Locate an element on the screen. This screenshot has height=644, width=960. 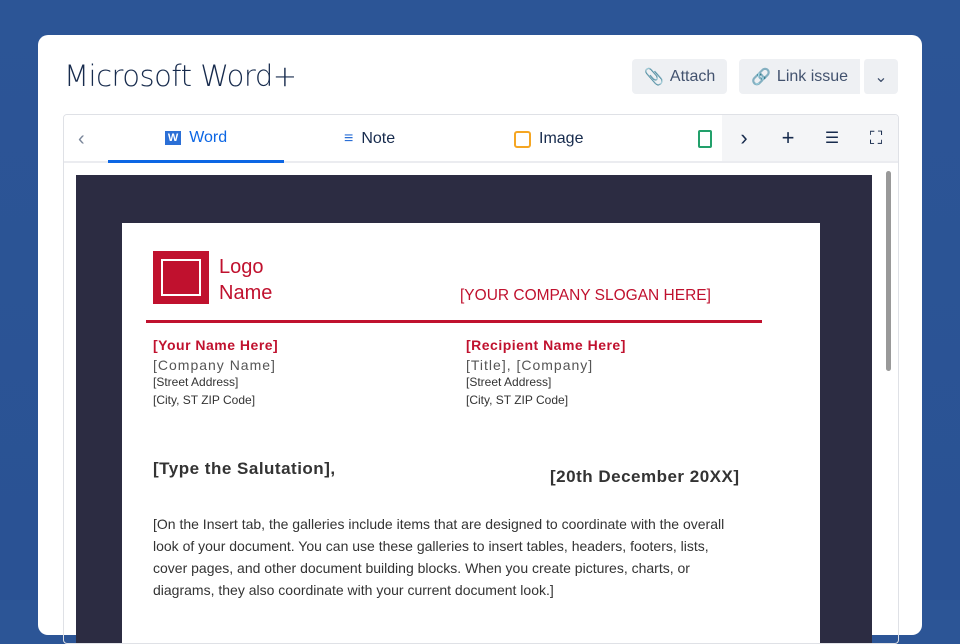
recipient-city: [City, ST ZIP Code] is located at coordinates (517, 400).